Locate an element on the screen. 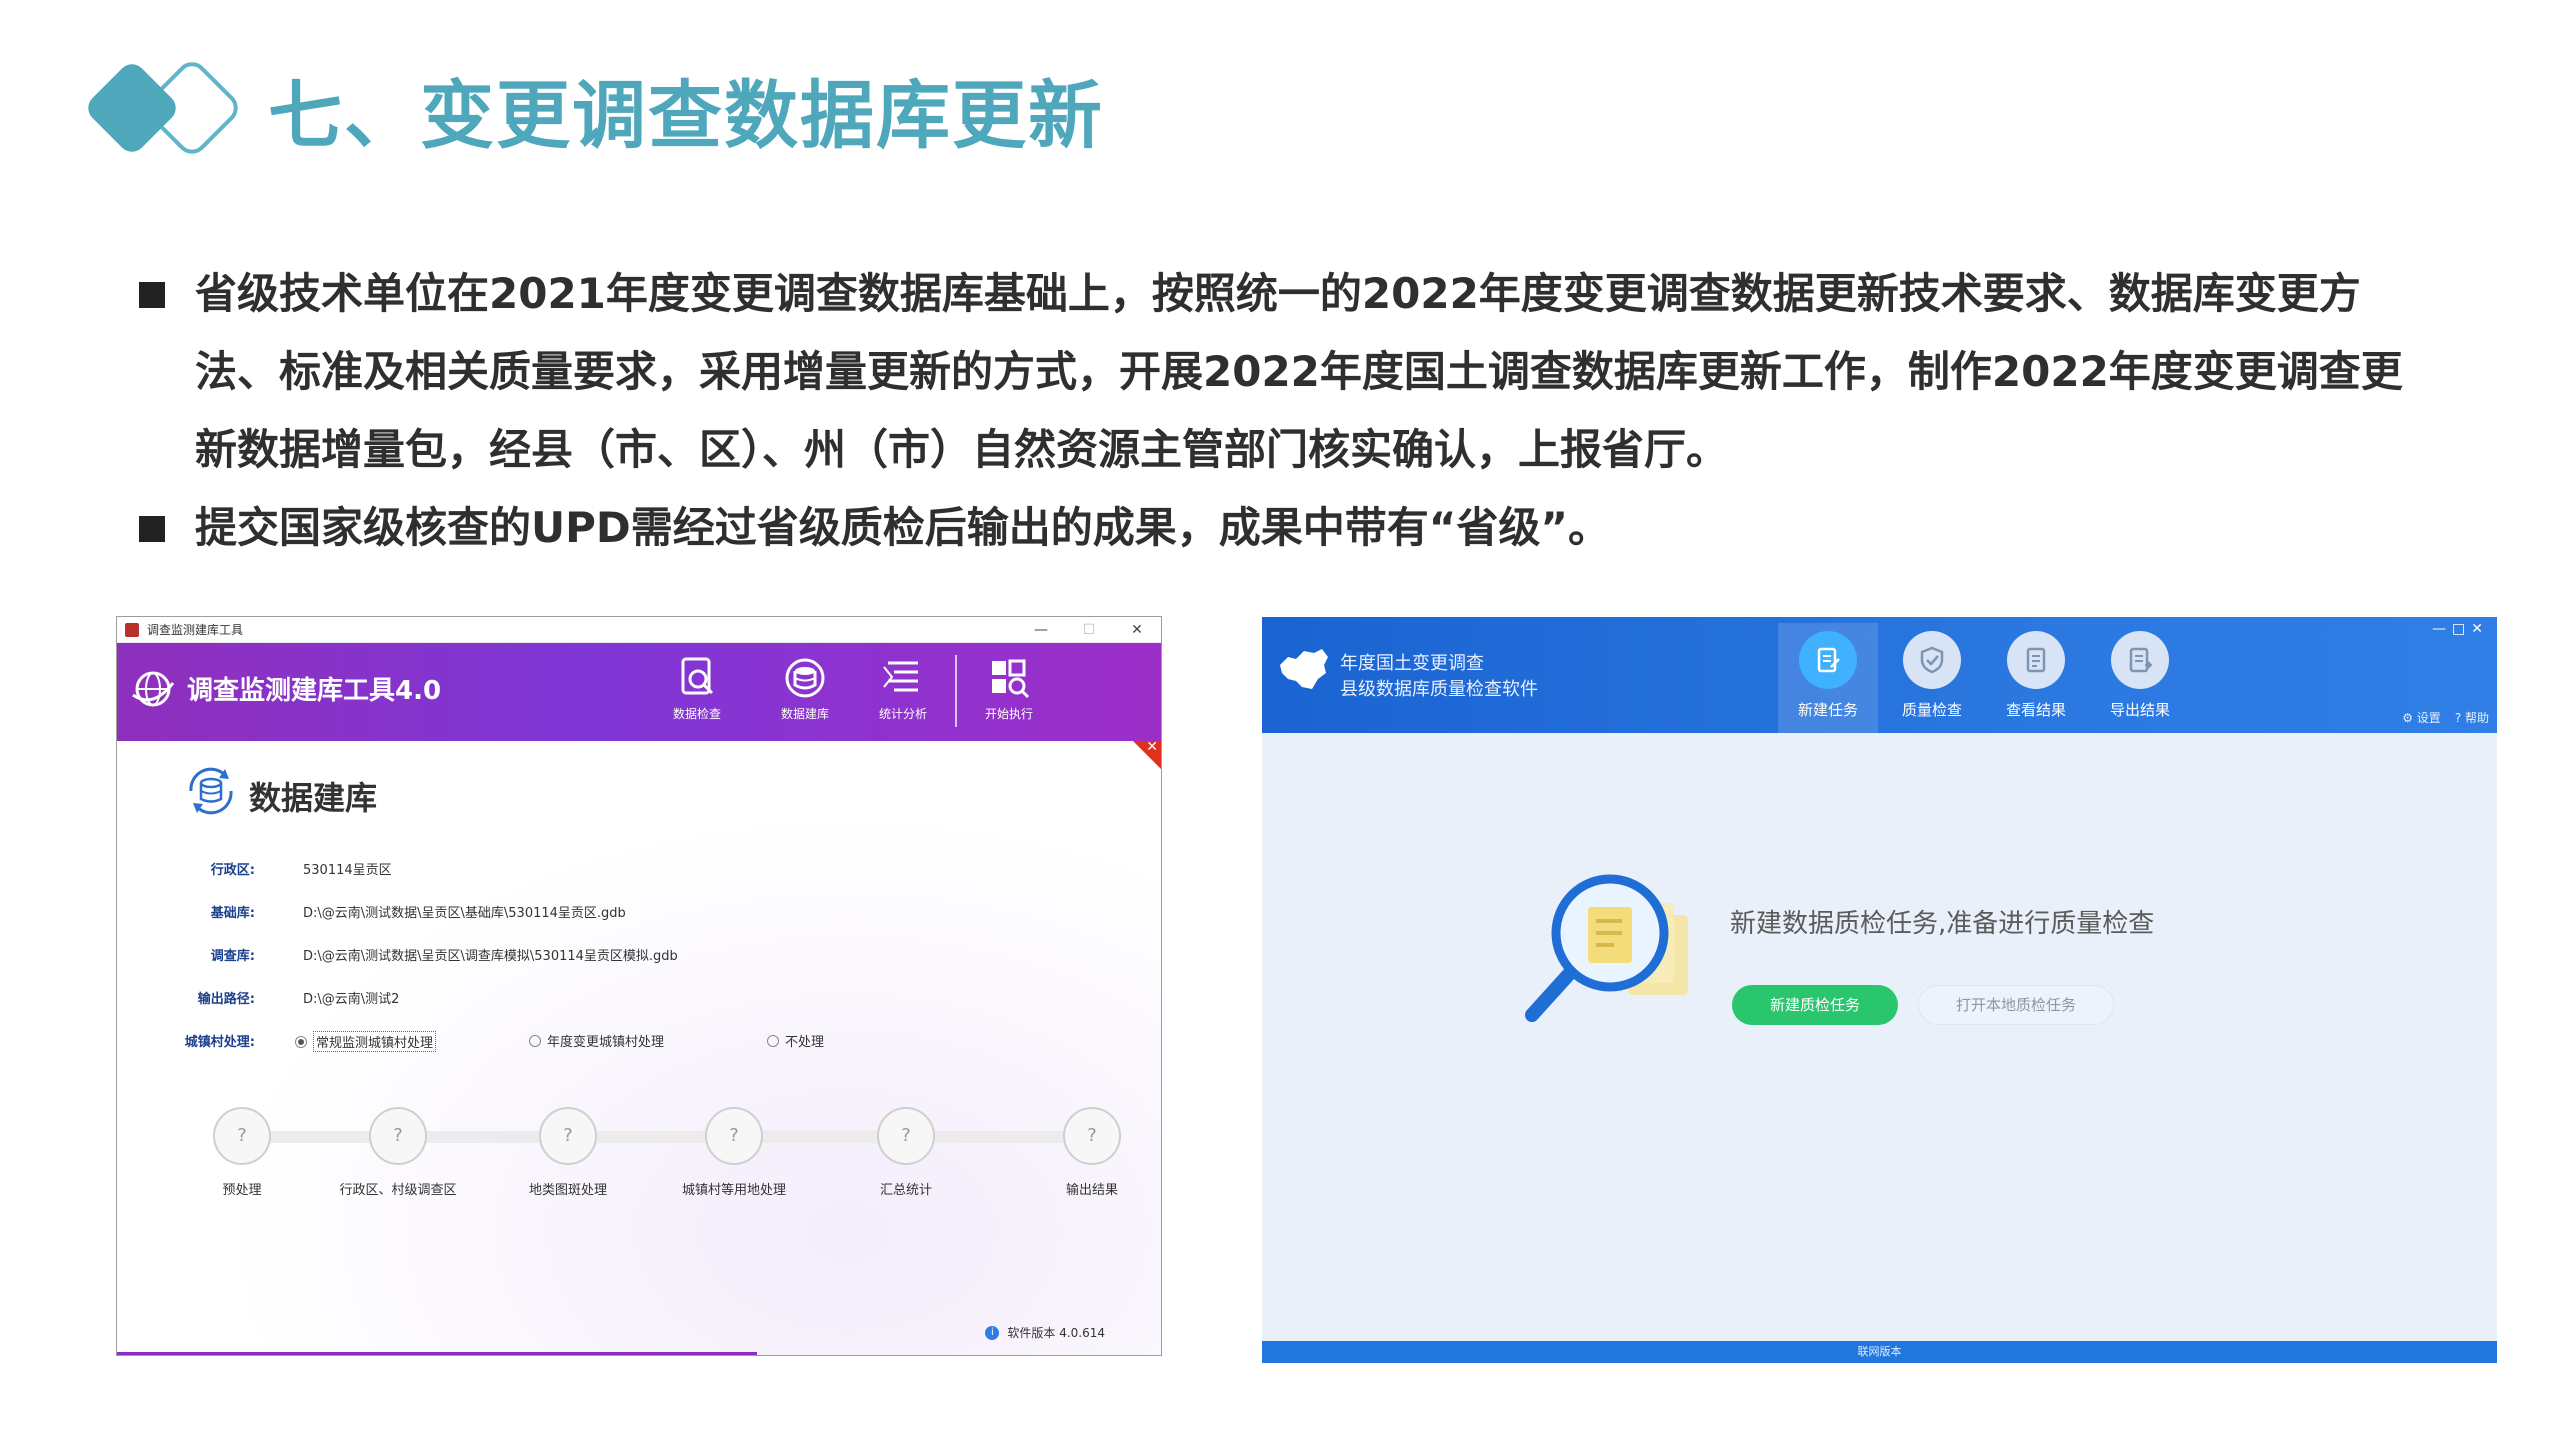  radio-no-process: 不处理 is located at coordinates (795, 1040).